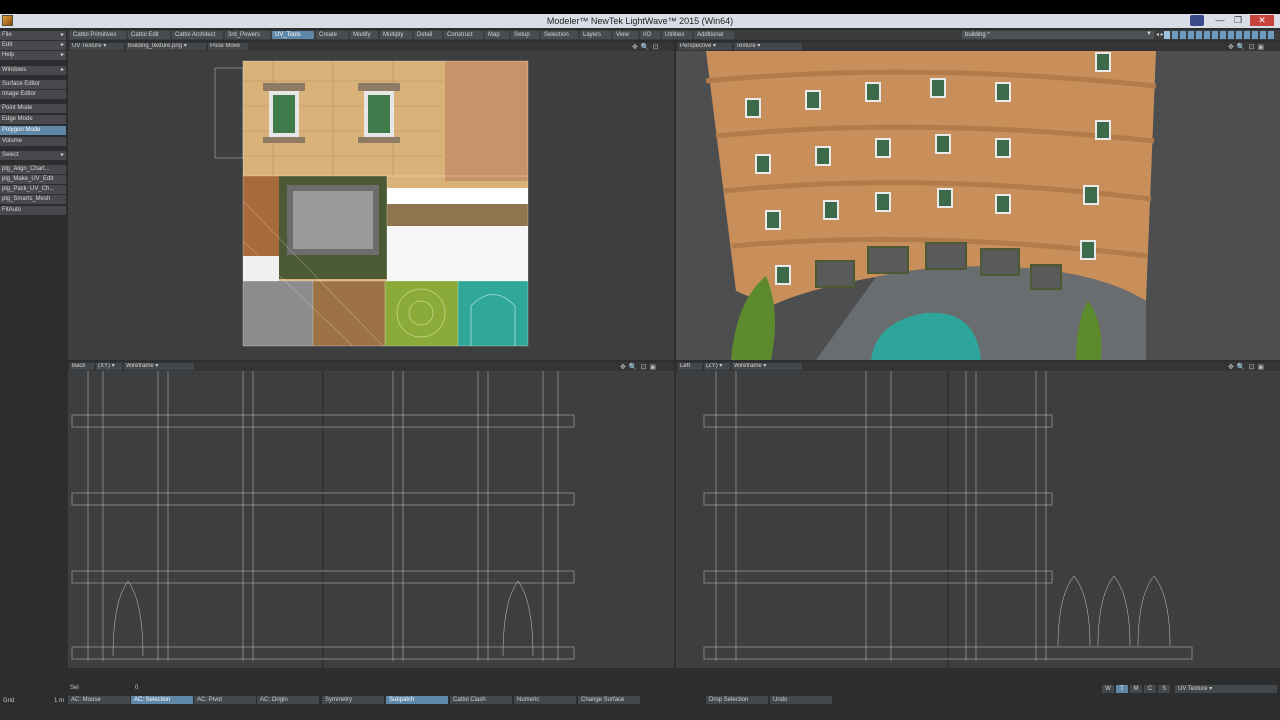 The image size is (1280, 720). I want to click on vmap-mode-s-button: S, so click(1164, 689).